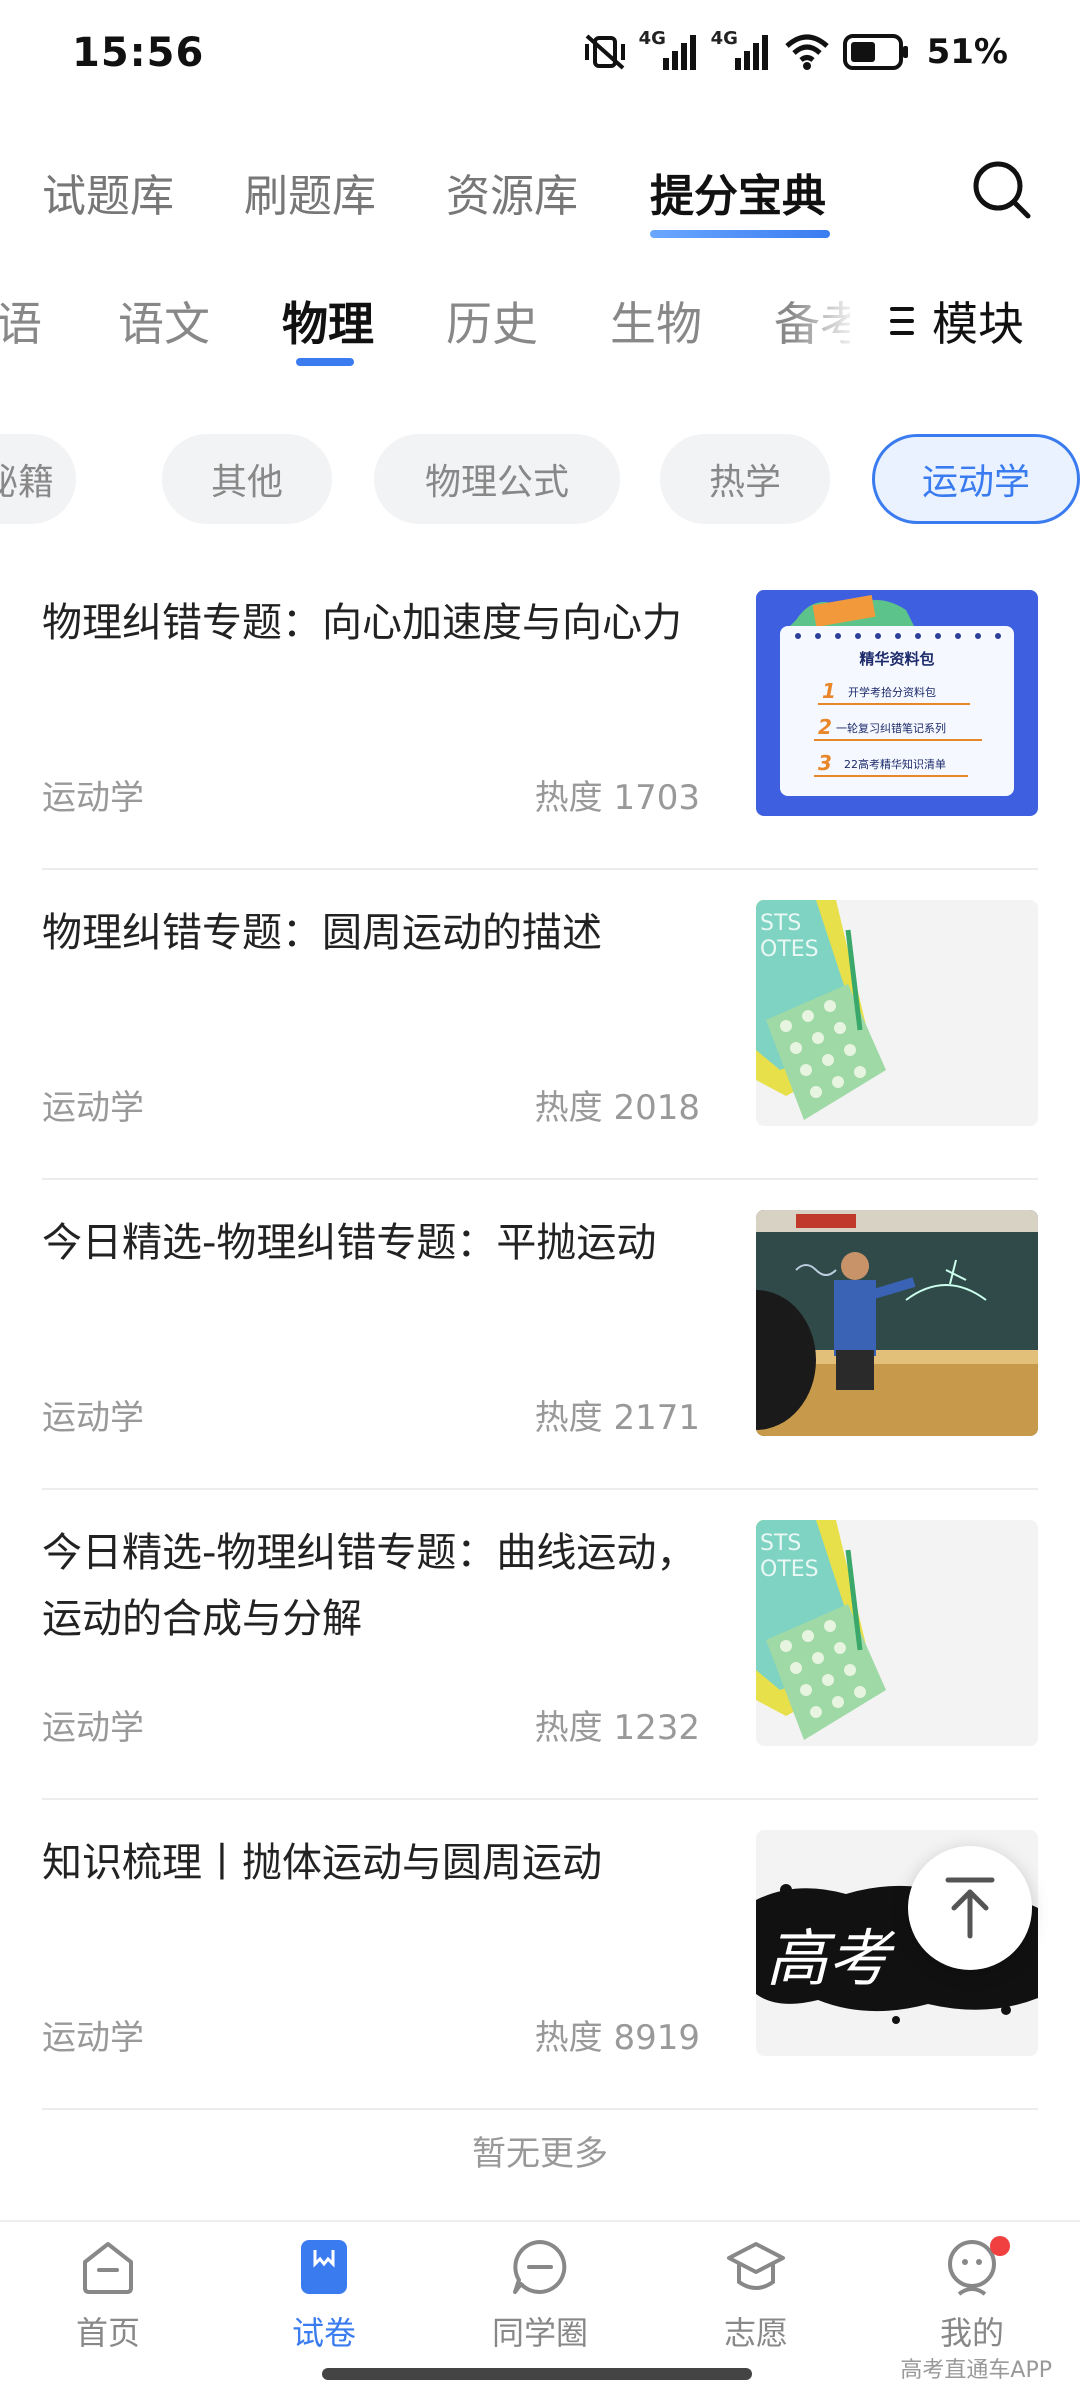 The width and height of the screenshot is (1080, 2400). What do you see at coordinates (492, 321) in the screenshot?
I see `subject-tab-history: 历史` at bounding box center [492, 321].